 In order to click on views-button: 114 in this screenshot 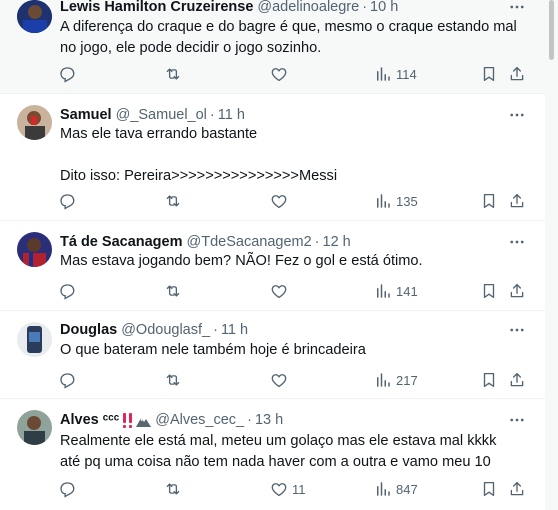, I will do `click(395, 74)`.